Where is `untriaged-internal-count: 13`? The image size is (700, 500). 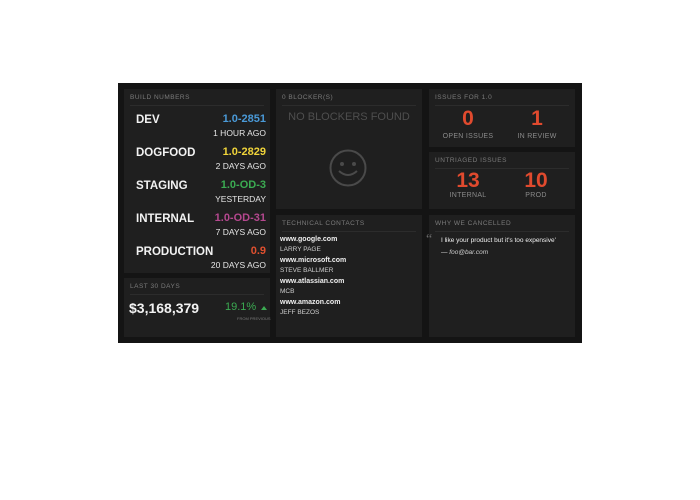 untriaged-internal-count: 13 is located at coordinates (468, 180).